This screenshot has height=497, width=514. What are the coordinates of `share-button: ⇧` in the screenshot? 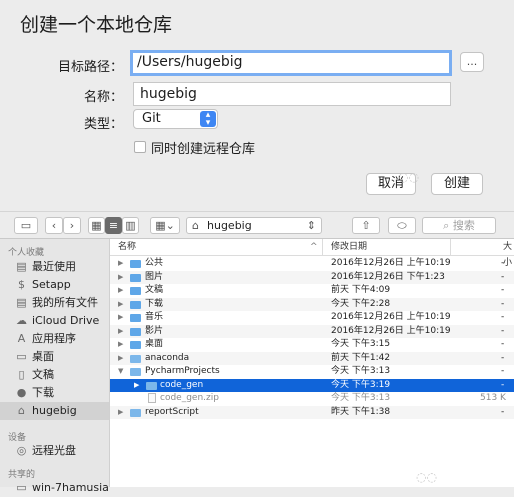 It's located at (366, 225).